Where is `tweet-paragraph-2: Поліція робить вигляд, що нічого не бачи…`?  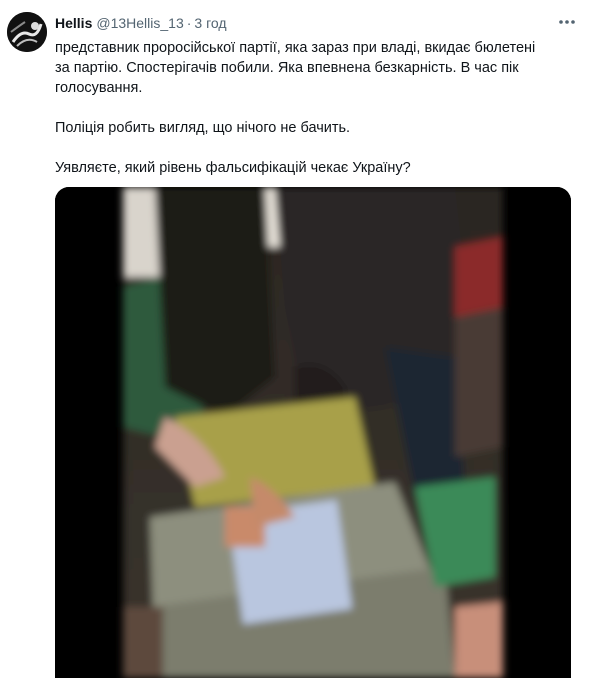 tweet-paragraph-2: Поліція робить вигляд, що нічого не бачи… is located at coordinates (203, 128).